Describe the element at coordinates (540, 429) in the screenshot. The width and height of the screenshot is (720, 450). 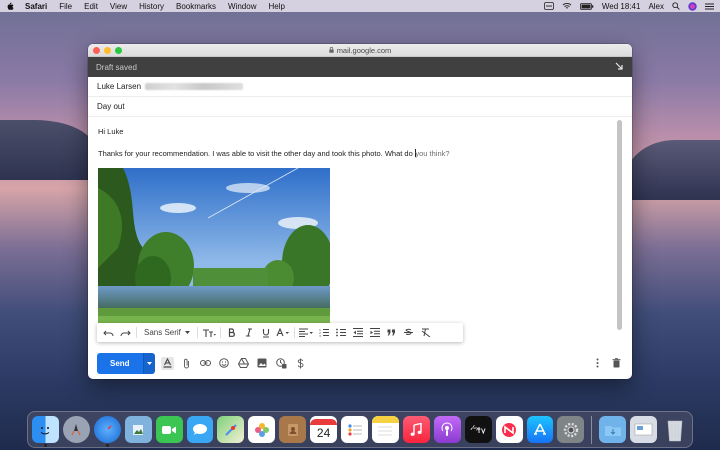
I see `dock-app-store-icon` at that location.